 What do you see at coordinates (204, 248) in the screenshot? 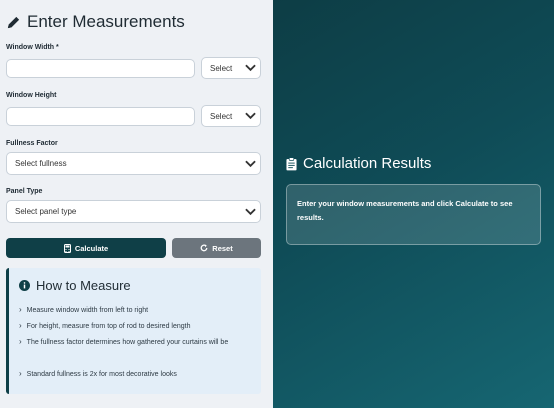
I see `reset-icon` at bounding box center [204, 248].